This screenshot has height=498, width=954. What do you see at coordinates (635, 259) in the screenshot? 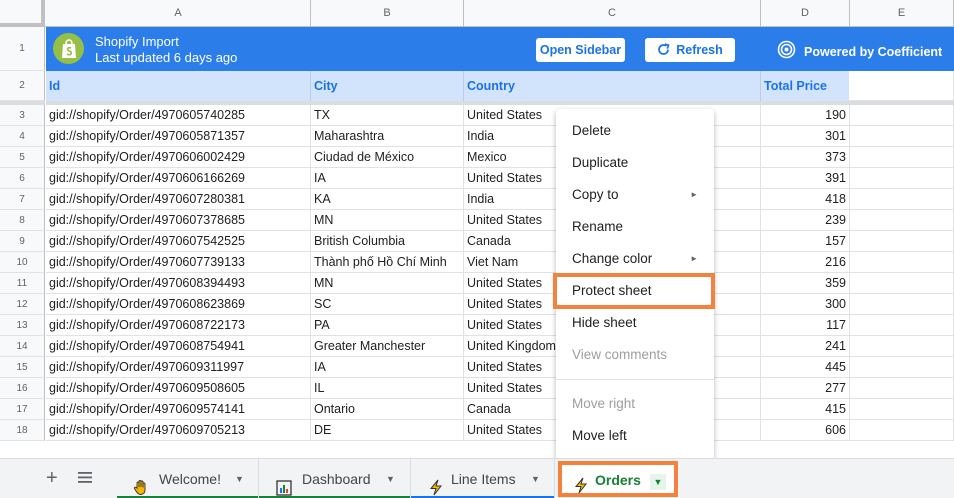
I see `menu-item-change-color: Change color ►` at bounding box center [635, 259].